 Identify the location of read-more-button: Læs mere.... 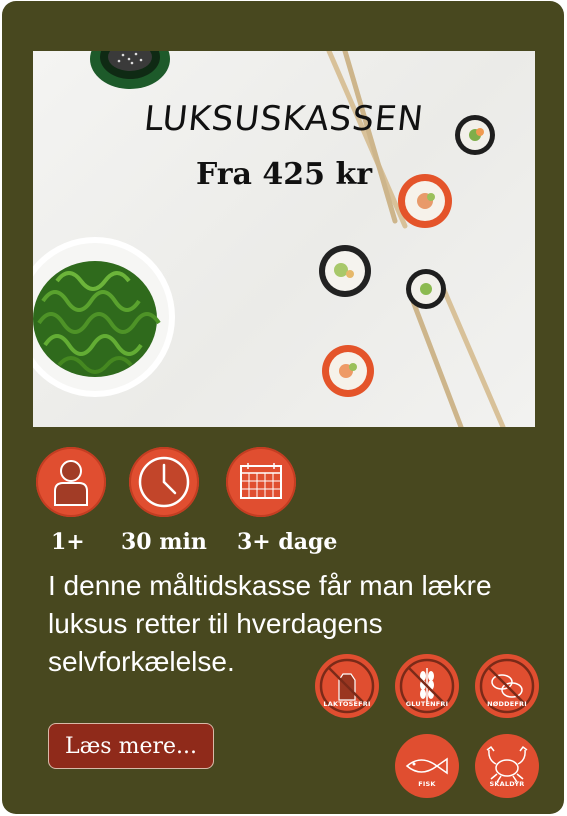
(131, 746).